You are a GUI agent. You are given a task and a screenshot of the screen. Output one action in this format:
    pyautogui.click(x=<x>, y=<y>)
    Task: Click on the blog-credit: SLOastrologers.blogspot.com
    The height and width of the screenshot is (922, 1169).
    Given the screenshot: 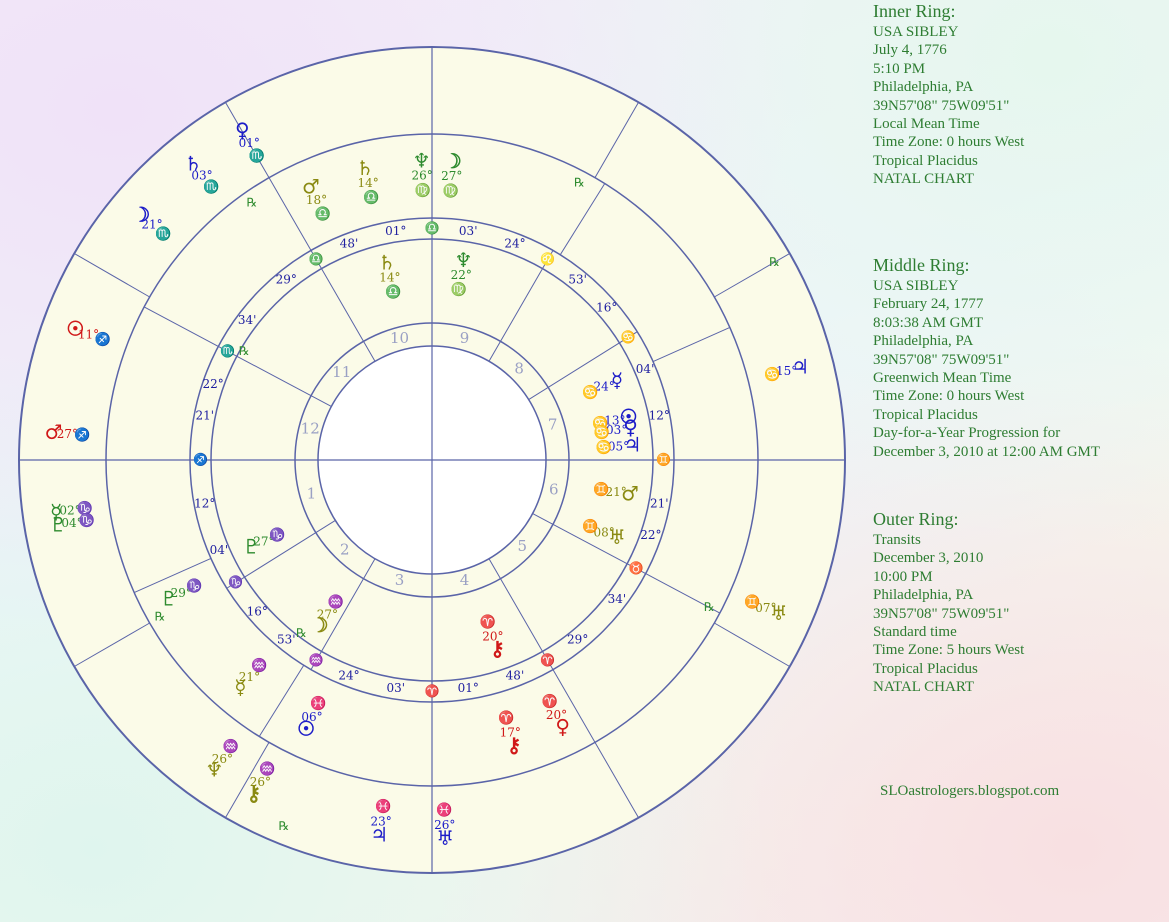 What is the action you would take?
    pyautogui.click(x=970, y=791)
    